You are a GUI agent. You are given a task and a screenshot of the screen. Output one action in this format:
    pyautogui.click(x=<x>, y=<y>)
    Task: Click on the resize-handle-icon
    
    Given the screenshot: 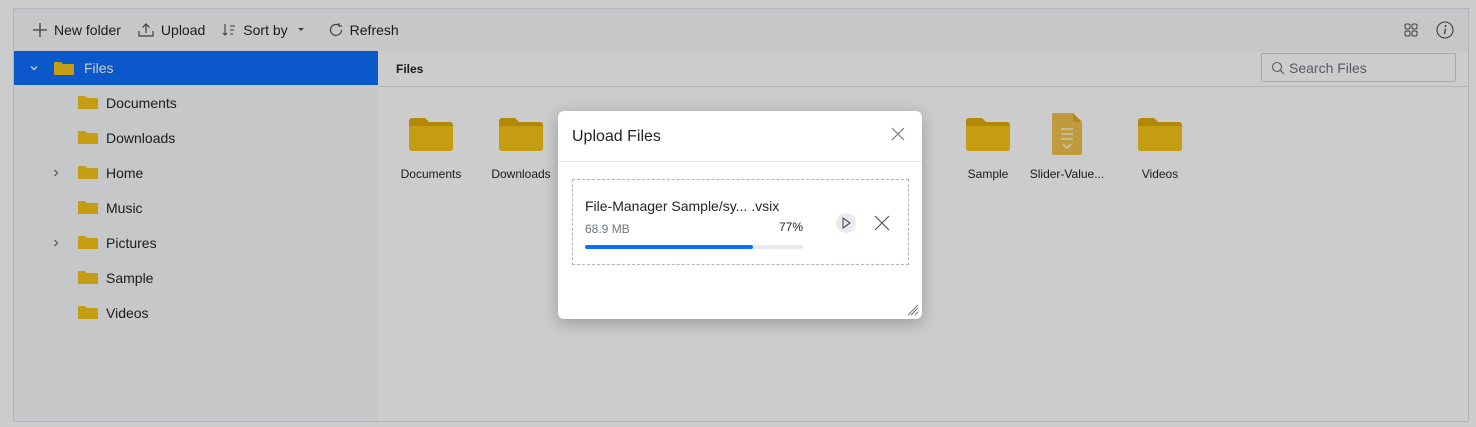 What is the action you would take?
    pyautogui.click(x=913, y=310)
    